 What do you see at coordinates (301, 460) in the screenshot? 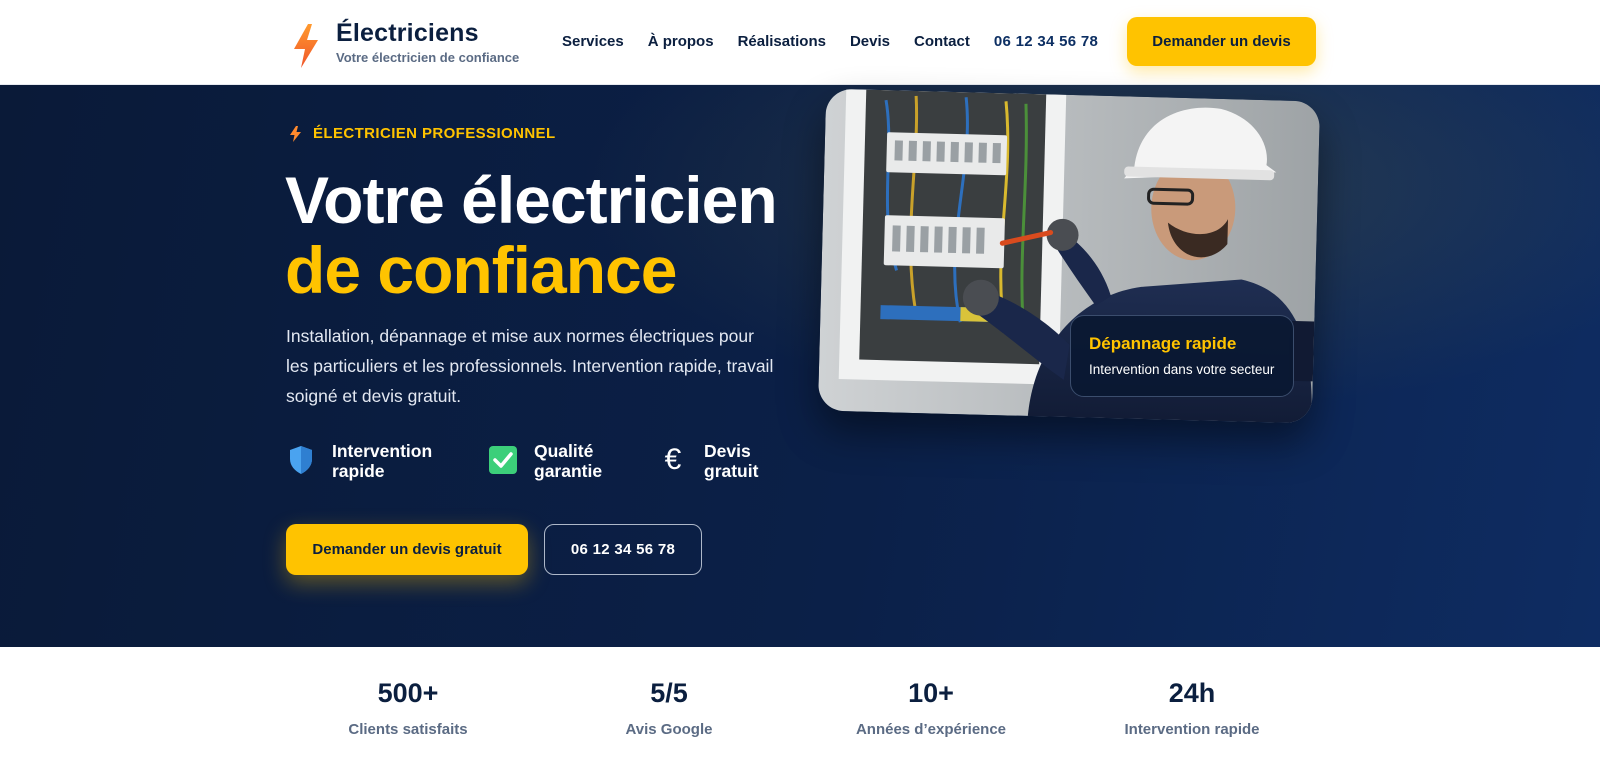
I see `shield-icon` at bounding box center [301, 460].